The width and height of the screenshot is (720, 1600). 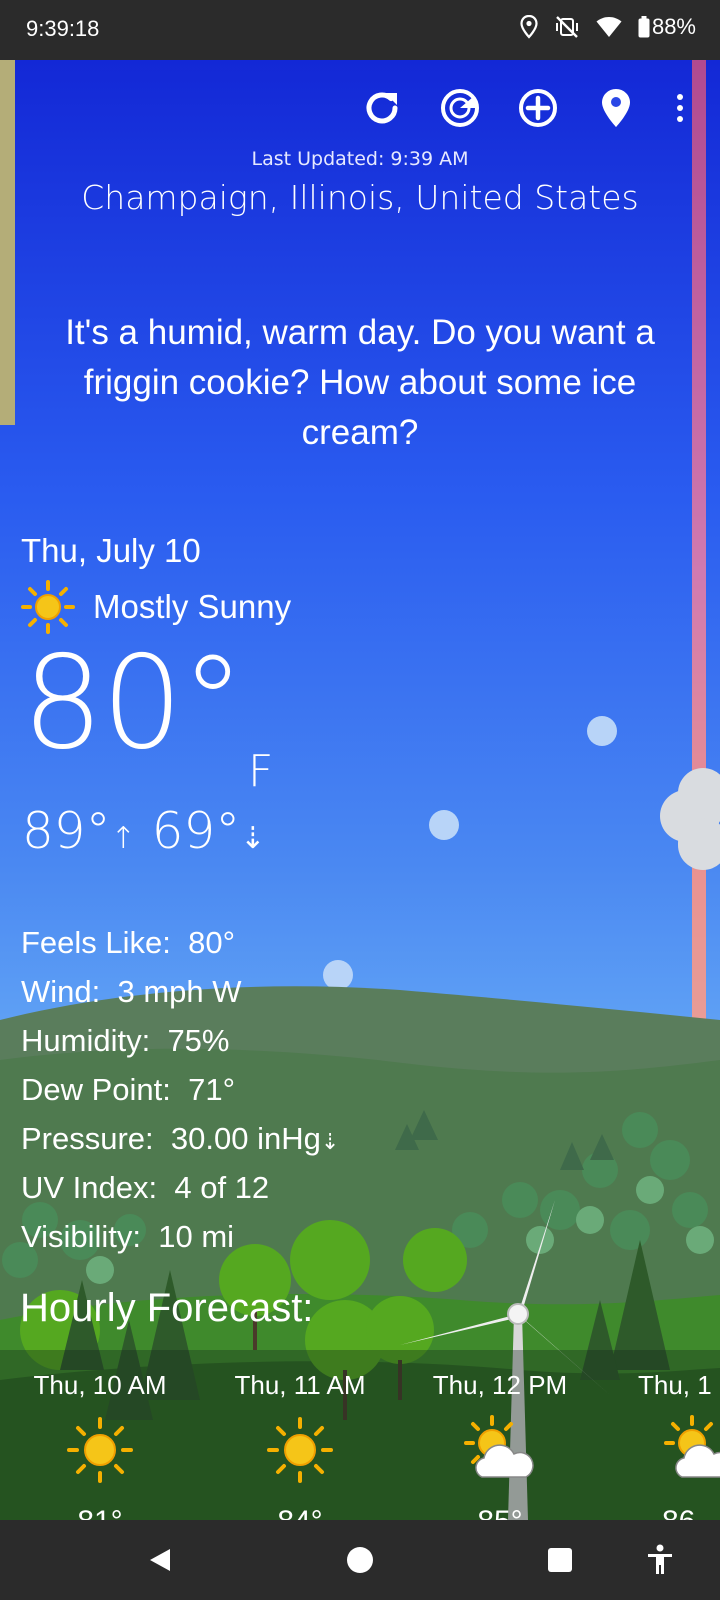 What do you see at coordinates (61, 991) in the screenshot?
I see `detail-label: Wind:` at bounding box center [61, 991].